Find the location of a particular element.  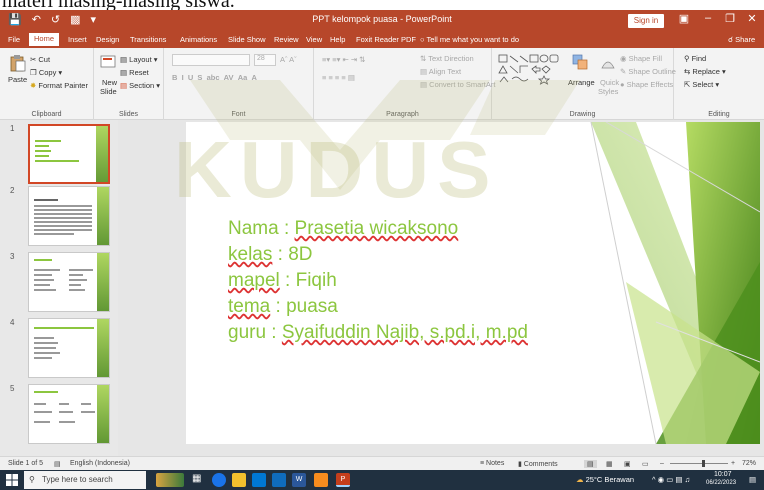

zoom-slider is located at coordinates (699, 463).